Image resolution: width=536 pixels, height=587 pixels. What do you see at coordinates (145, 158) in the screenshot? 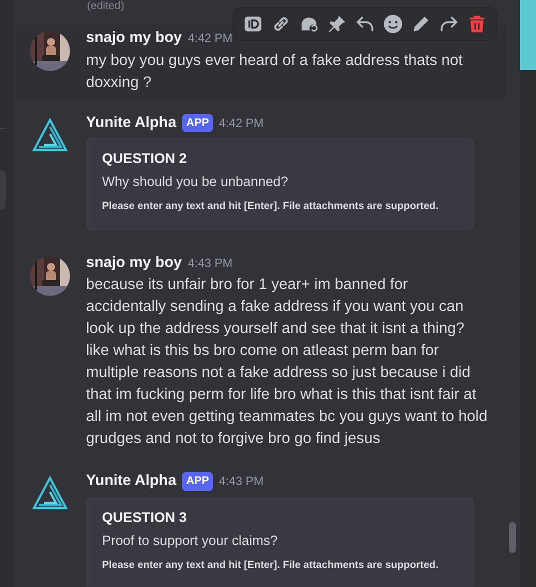
I see `embed-title: QUESTION 2` at bounding box center [145, 158].